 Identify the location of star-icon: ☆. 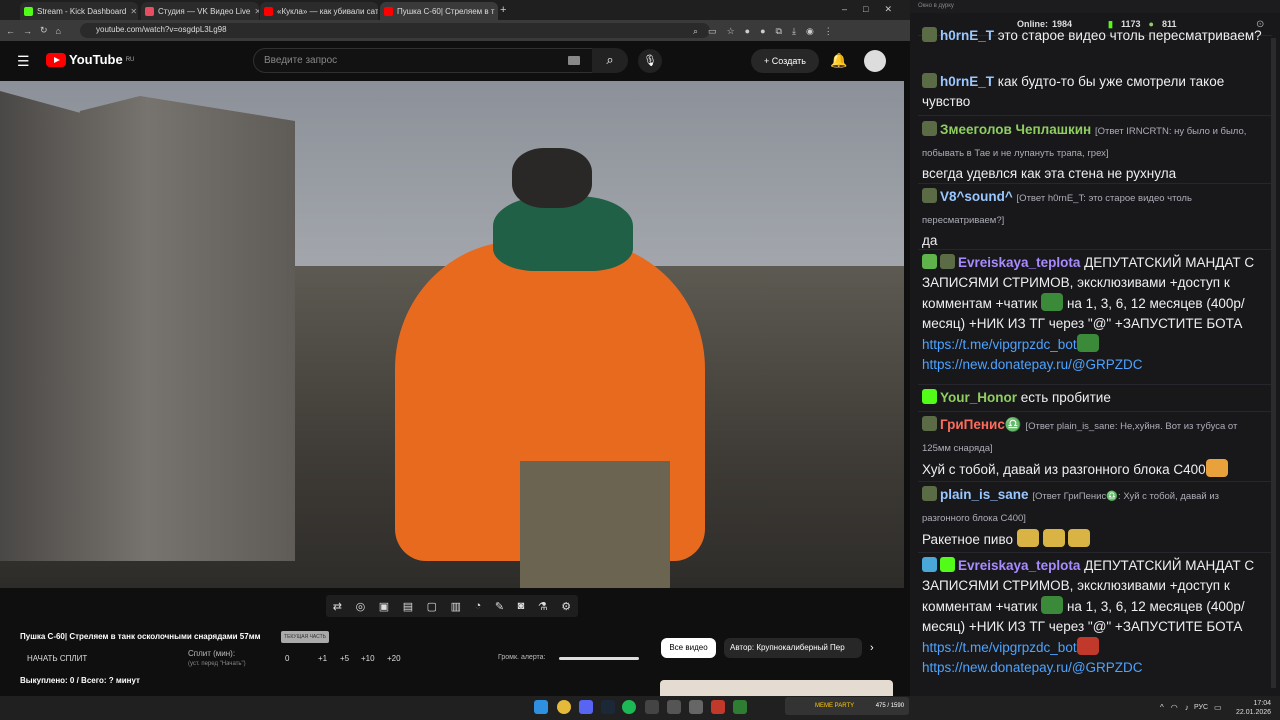
(731, 31).